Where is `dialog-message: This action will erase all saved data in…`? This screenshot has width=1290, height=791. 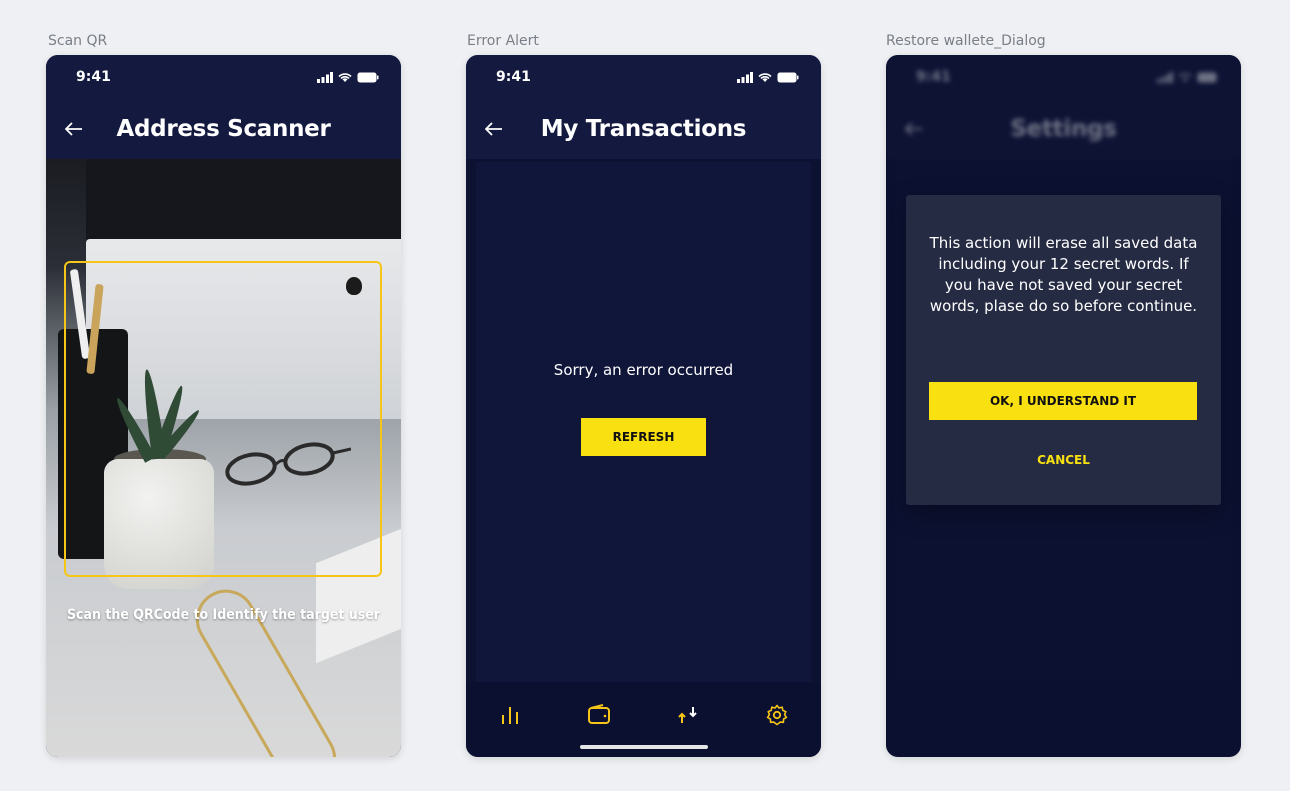
dialog-message: This action will erase all saved data in… is located at coordinates (1063, 274).